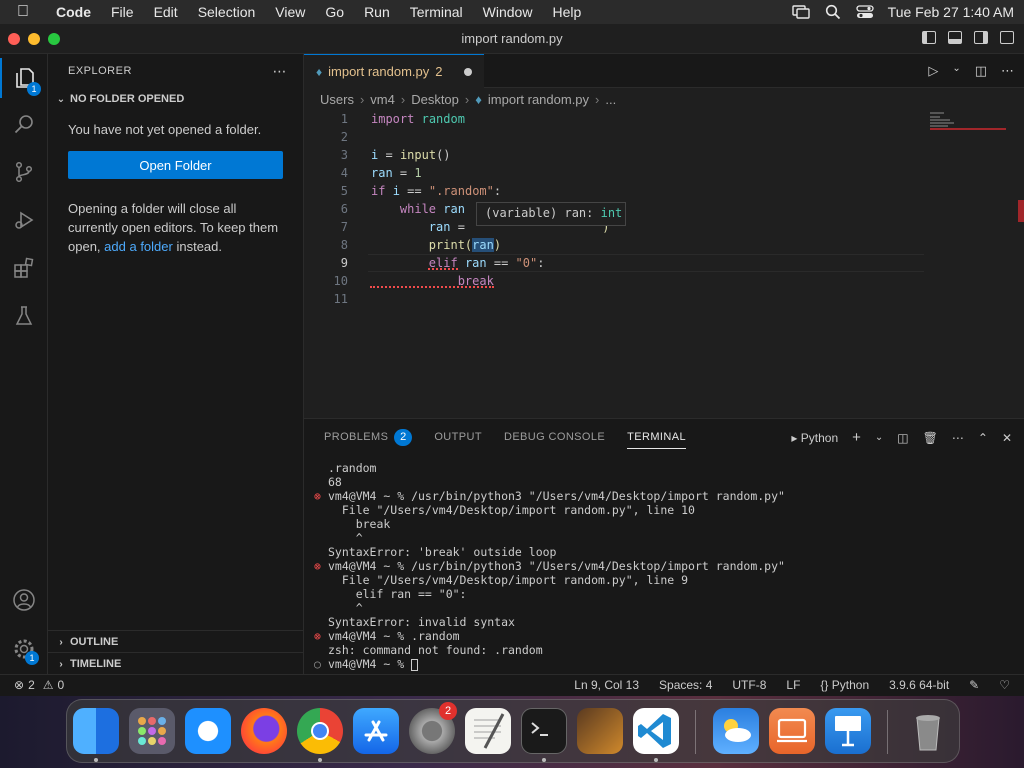 This screenshot has height=768, width=1024. What do you see at coordinates (176, 663) in the screenshot?
I see `timeline-section: › TIMELINE` at bounding box center [176, 663].